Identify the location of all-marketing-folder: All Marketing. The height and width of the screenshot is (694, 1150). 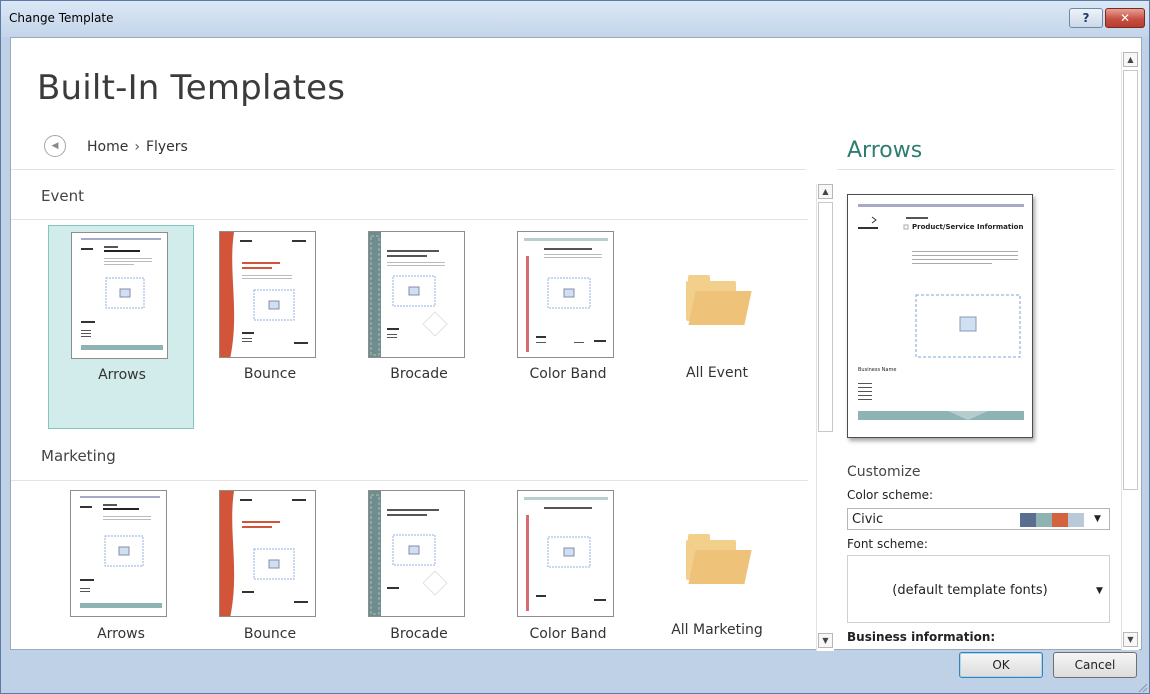
(717, 568).